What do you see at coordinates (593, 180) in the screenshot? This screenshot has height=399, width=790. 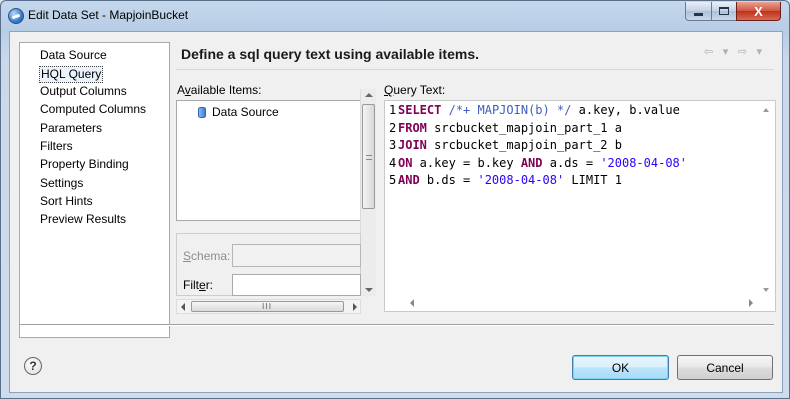 I see `code-token: LIMIT 1` at bounding box center [593, 180].